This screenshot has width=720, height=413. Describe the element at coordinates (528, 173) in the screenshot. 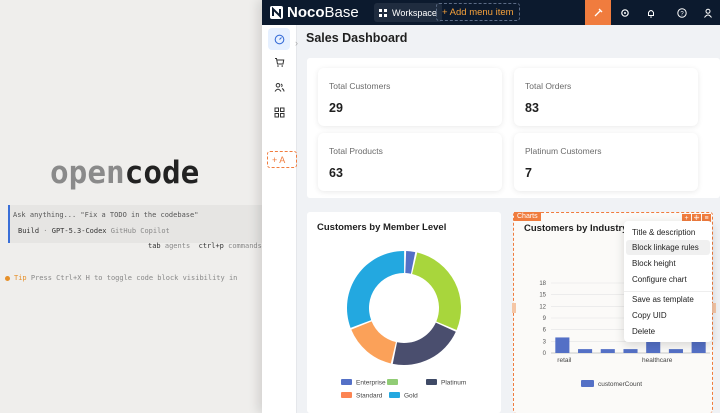

I see `stat-value: 7` at that location.